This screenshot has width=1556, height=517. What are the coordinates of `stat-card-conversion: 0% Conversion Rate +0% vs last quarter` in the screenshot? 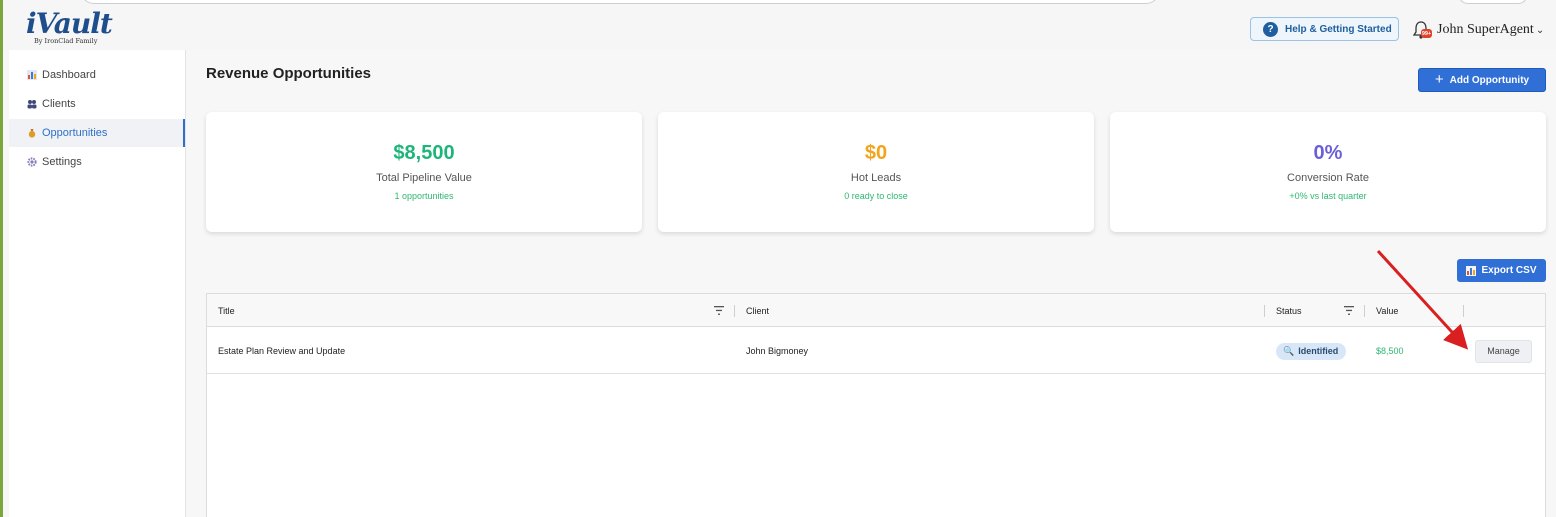 It's located at (1328, 172).